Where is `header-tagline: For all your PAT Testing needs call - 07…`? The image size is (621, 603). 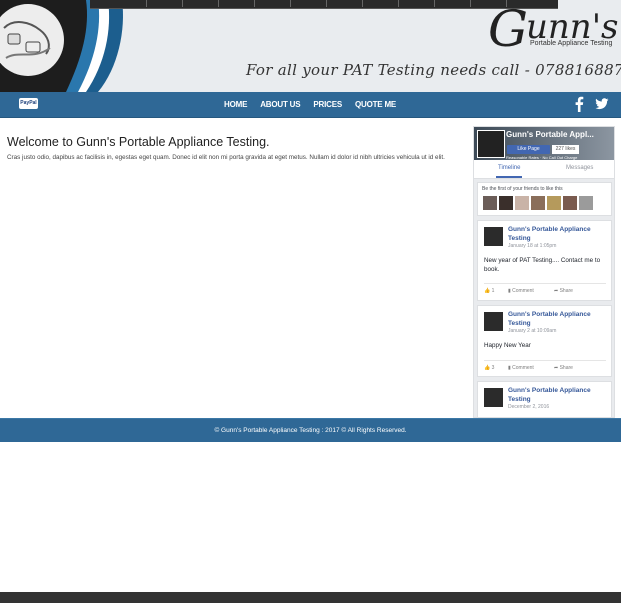 header-tagline: For all your PAT Testing needs call - 07… is located at coordinates (433, 70).